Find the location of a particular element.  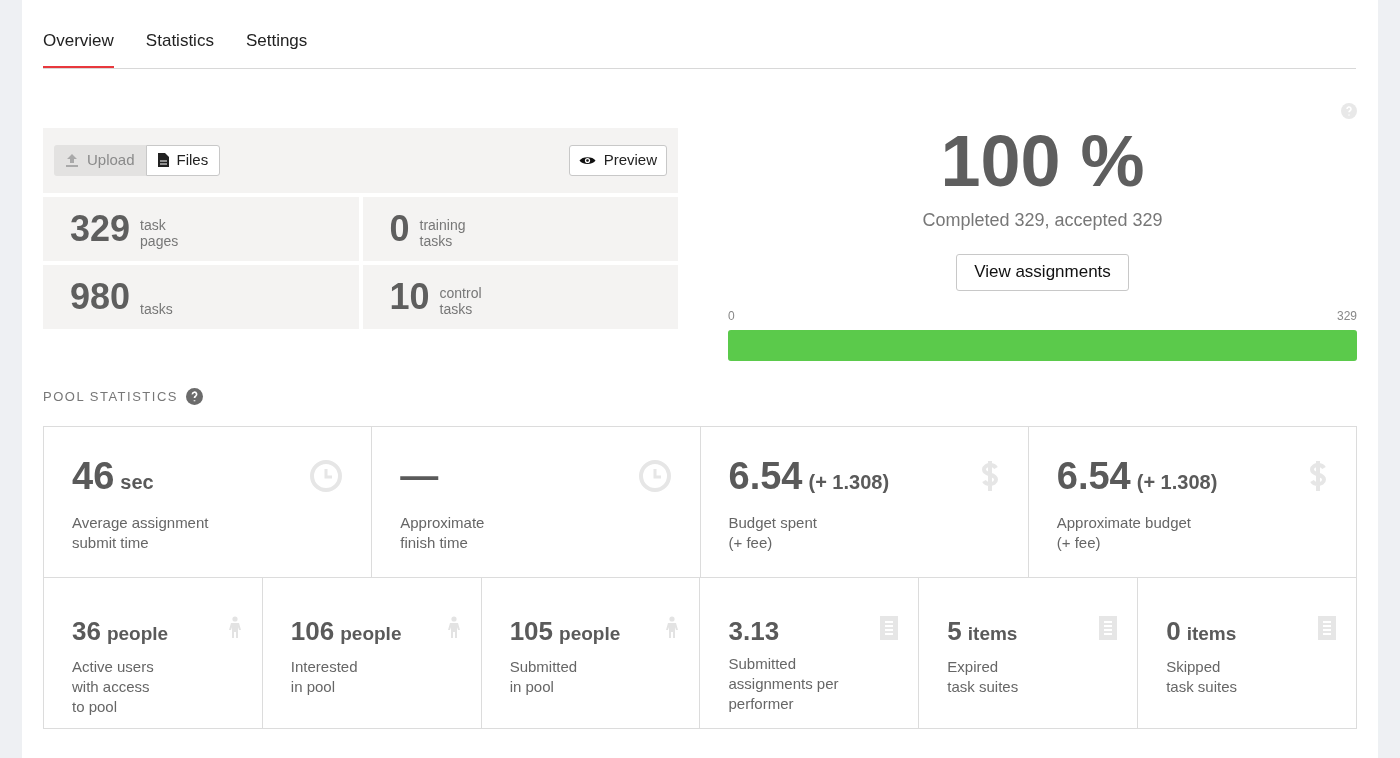

stat-label: Budget spent (+ fee) is located at coordinates (773, 533).